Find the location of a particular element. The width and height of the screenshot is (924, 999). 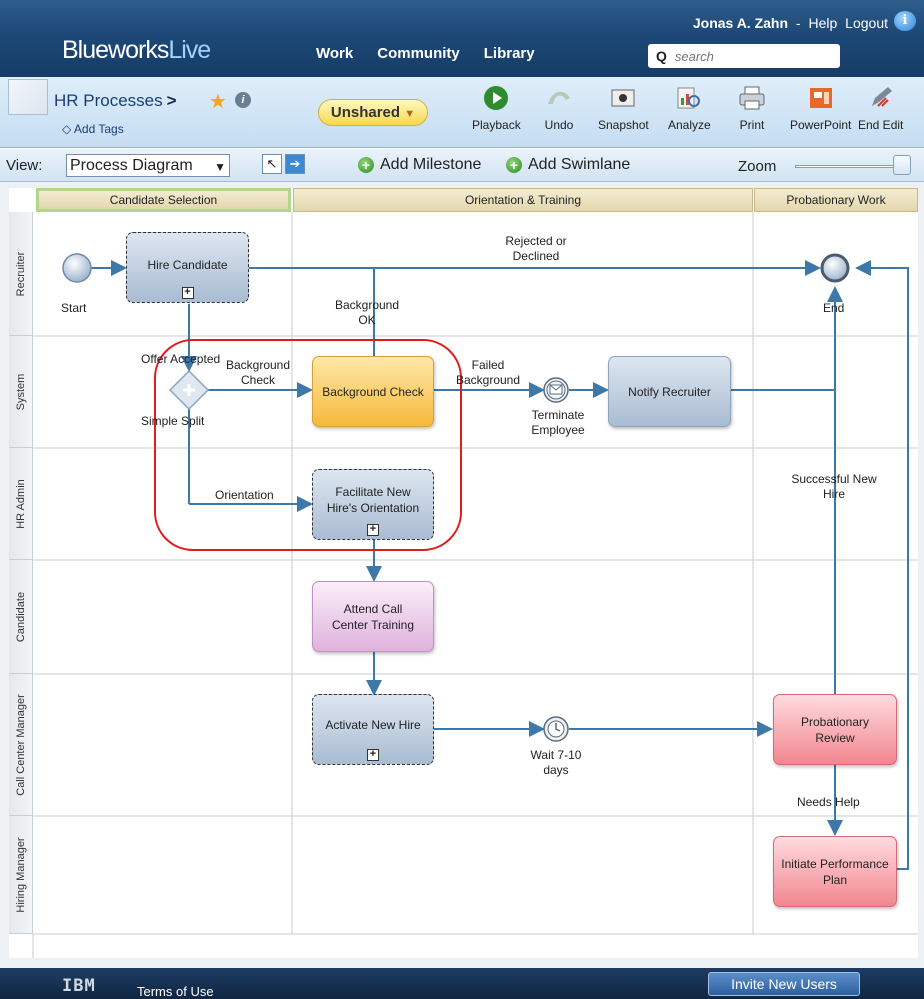

dropdown-arrow-icon: ▼ is located at coordinates (410, 114).